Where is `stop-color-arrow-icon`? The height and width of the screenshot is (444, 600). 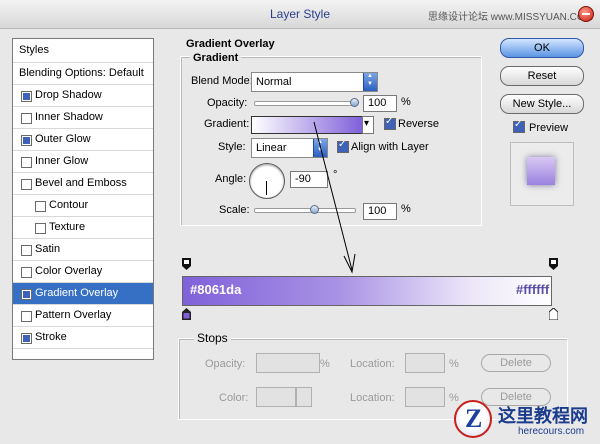 stop-color-arrow-icon is located at coordinates (304, 397).